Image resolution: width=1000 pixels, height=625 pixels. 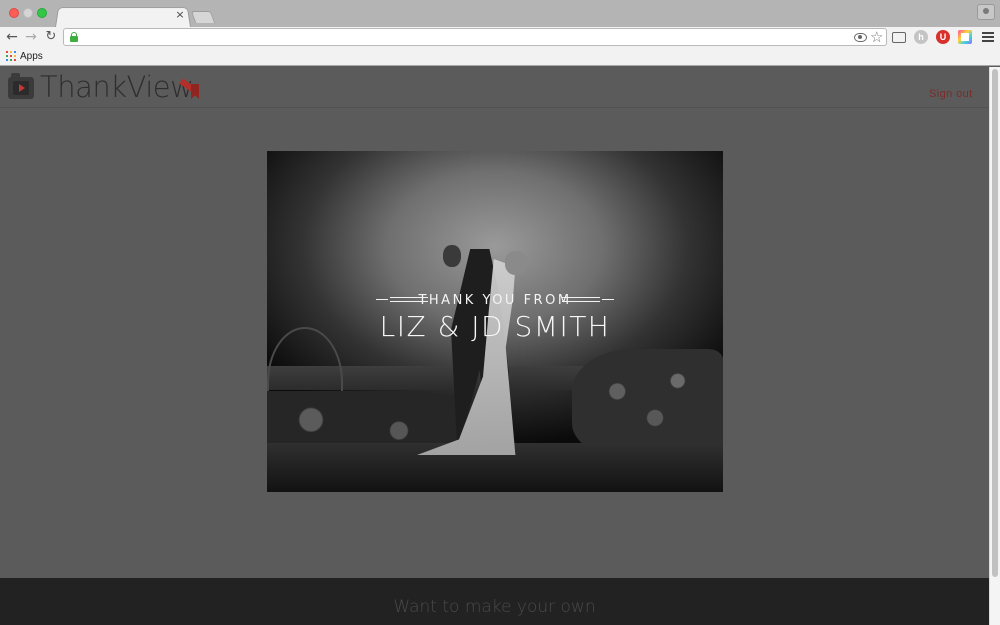 I want to click on ublock-extension-icon: U, so click(x=943, y=37).